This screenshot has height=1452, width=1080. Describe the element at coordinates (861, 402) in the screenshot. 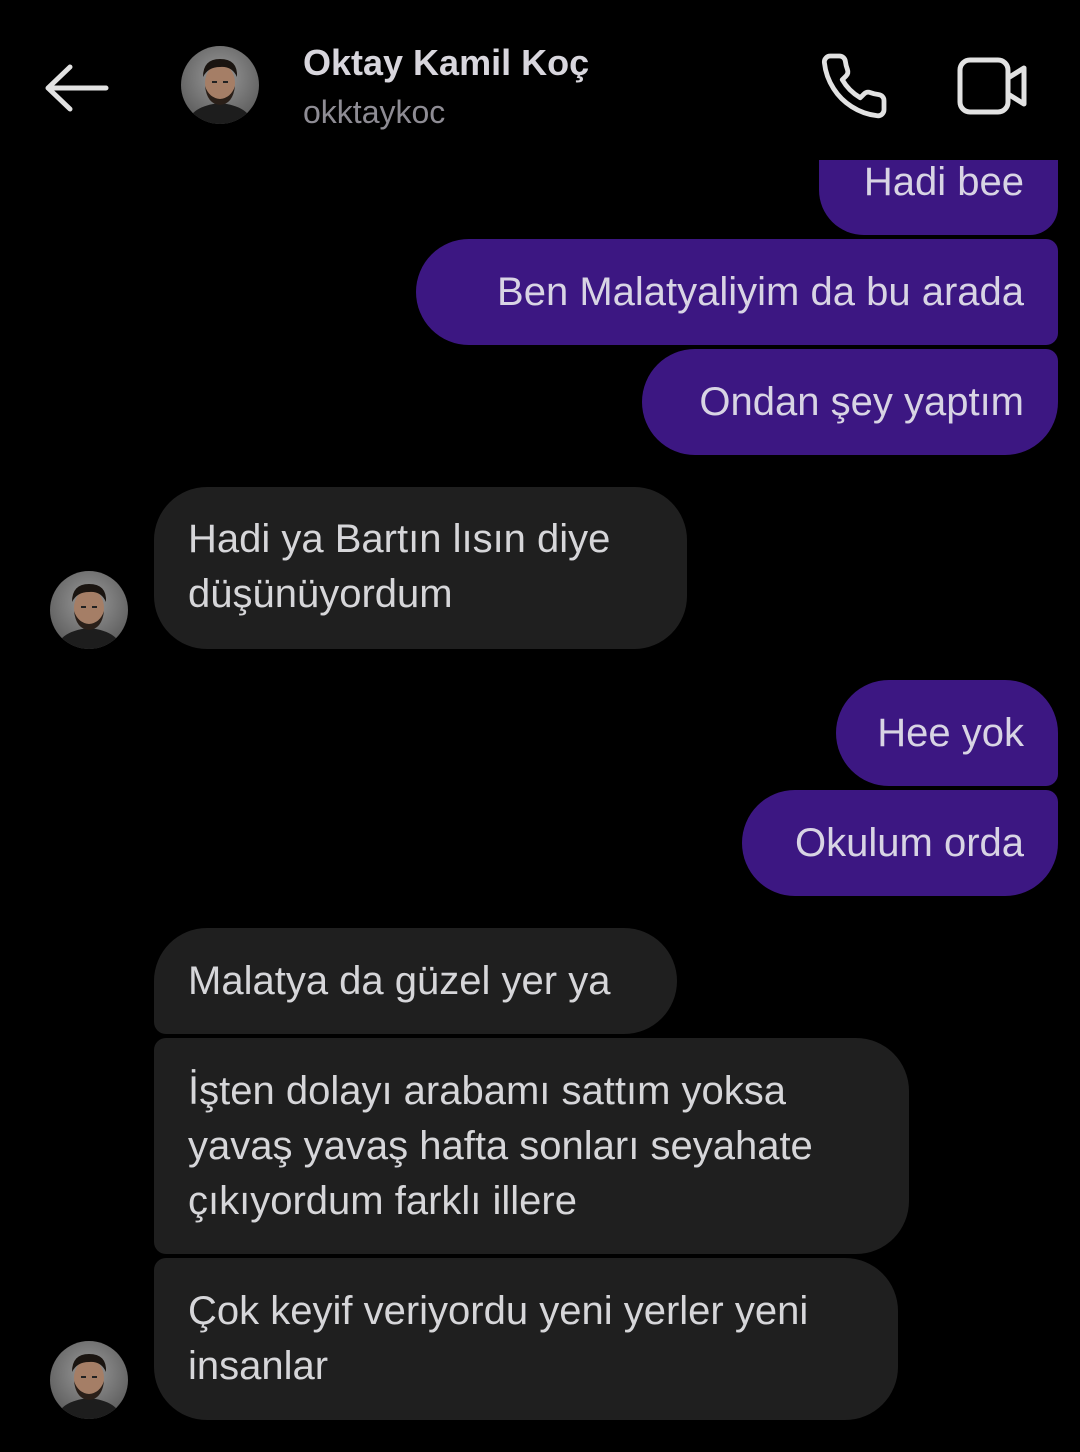

I see `message-text: Ondan şey yaptım` at that location.